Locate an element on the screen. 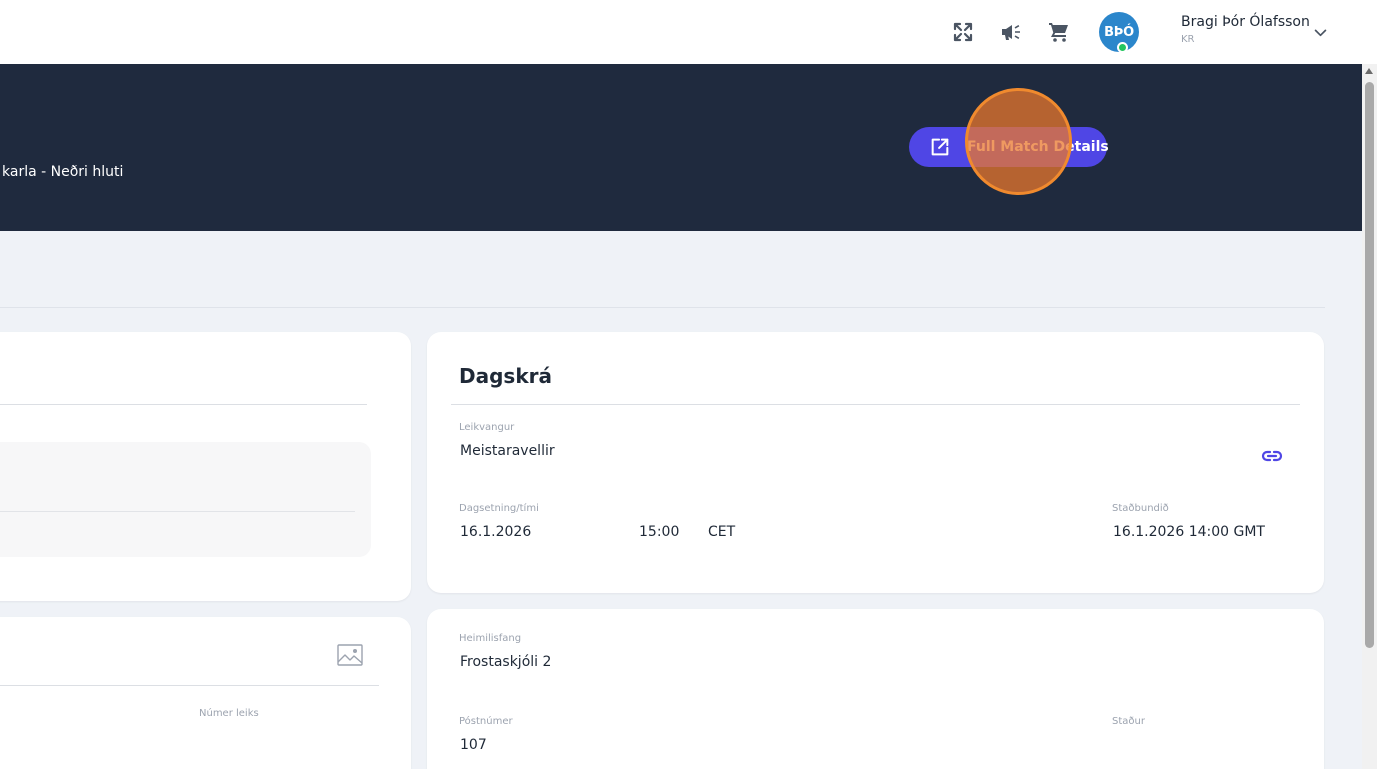 This screenshot has width=1377, height=769. megaphone-icon is located at coordinates (1011, 32).